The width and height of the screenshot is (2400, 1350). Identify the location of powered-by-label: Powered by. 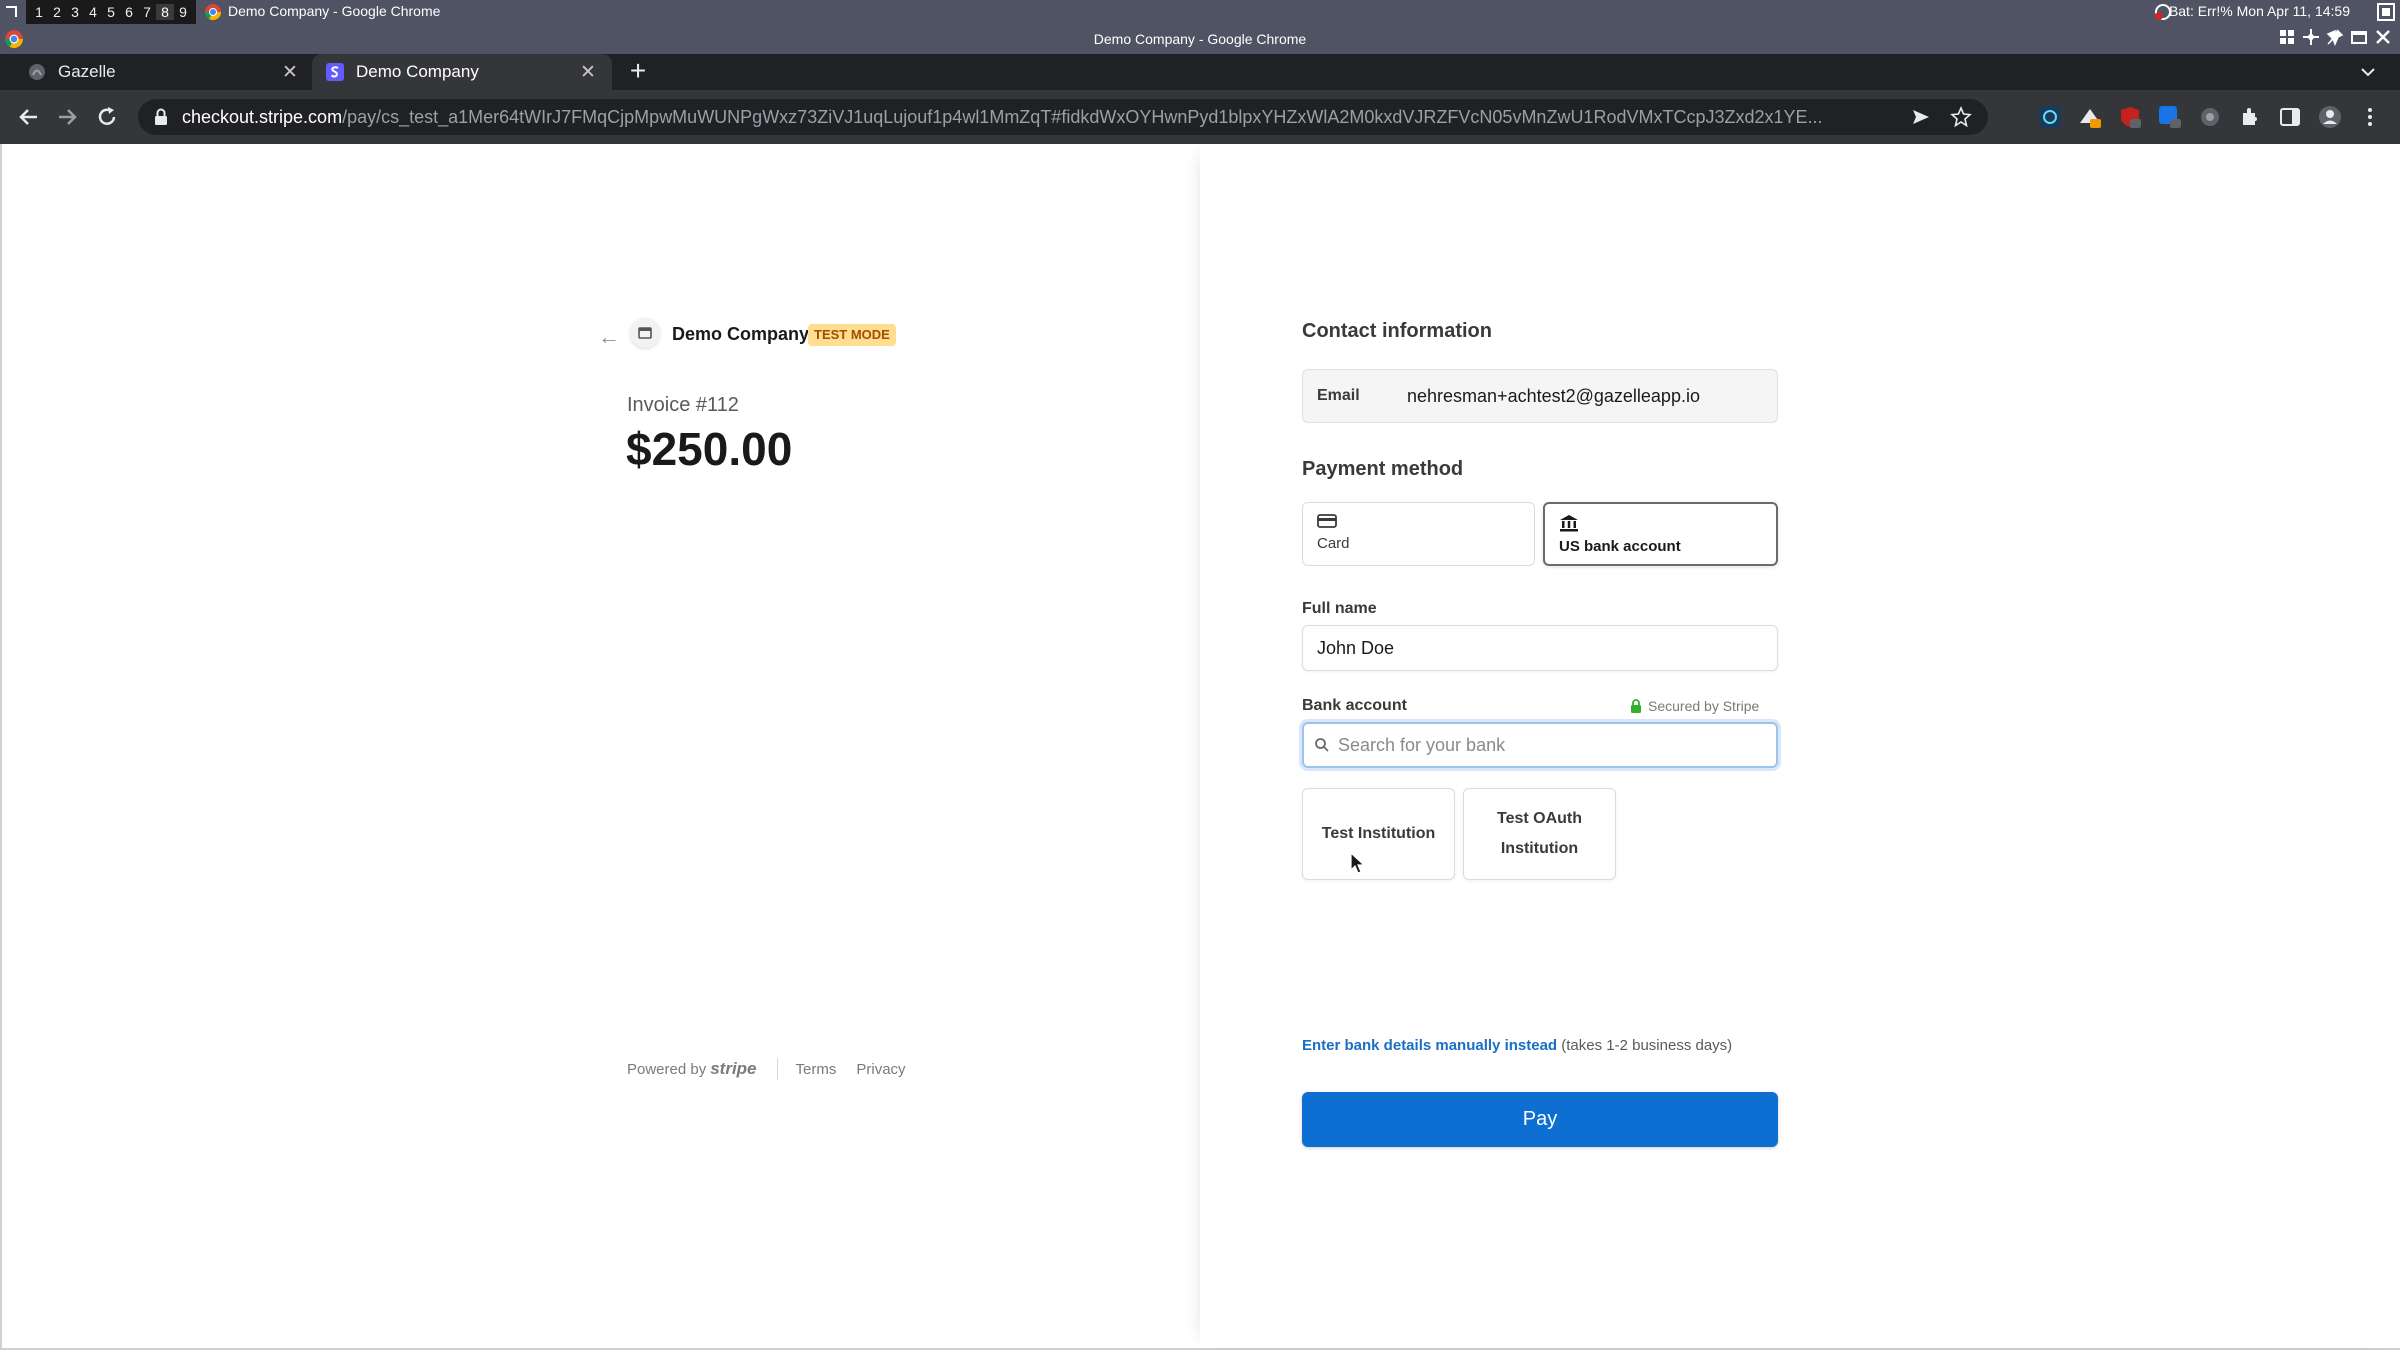
(667, 1069).